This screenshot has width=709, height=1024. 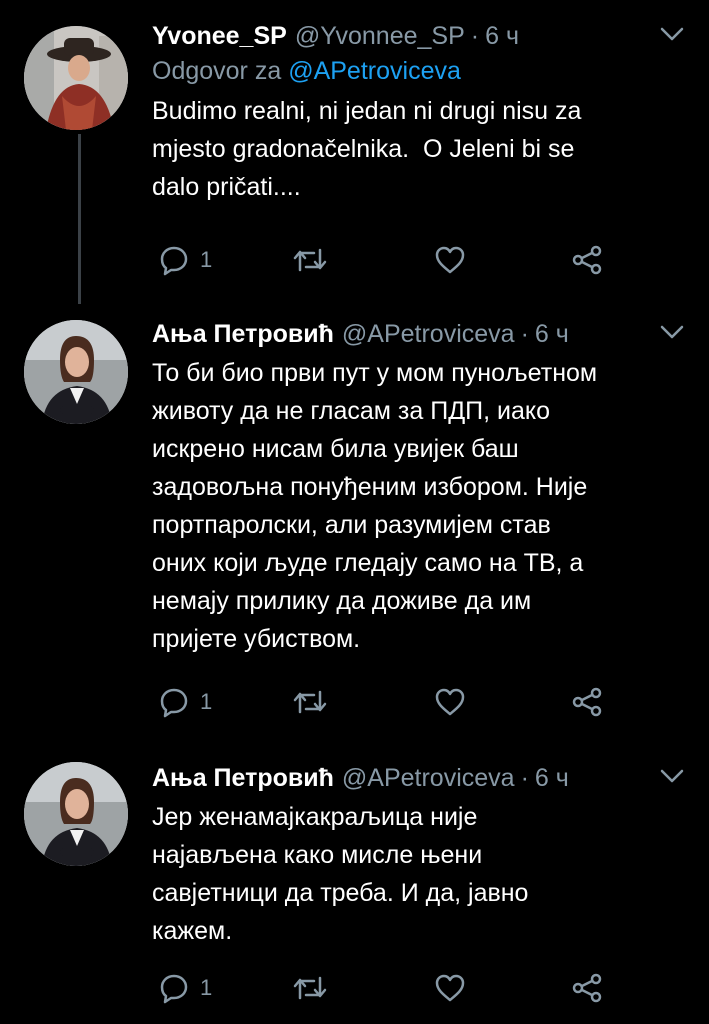 What do you see at coordinates (380, 36) in the screenshot?
I see `user-handle: @Yvonnee_SP` at bounding box center [380, 36].